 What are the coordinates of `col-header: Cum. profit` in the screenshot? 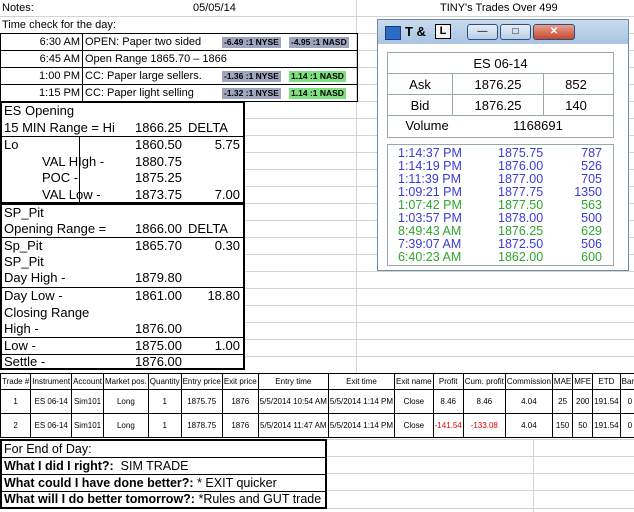 It's located at (484, 381).